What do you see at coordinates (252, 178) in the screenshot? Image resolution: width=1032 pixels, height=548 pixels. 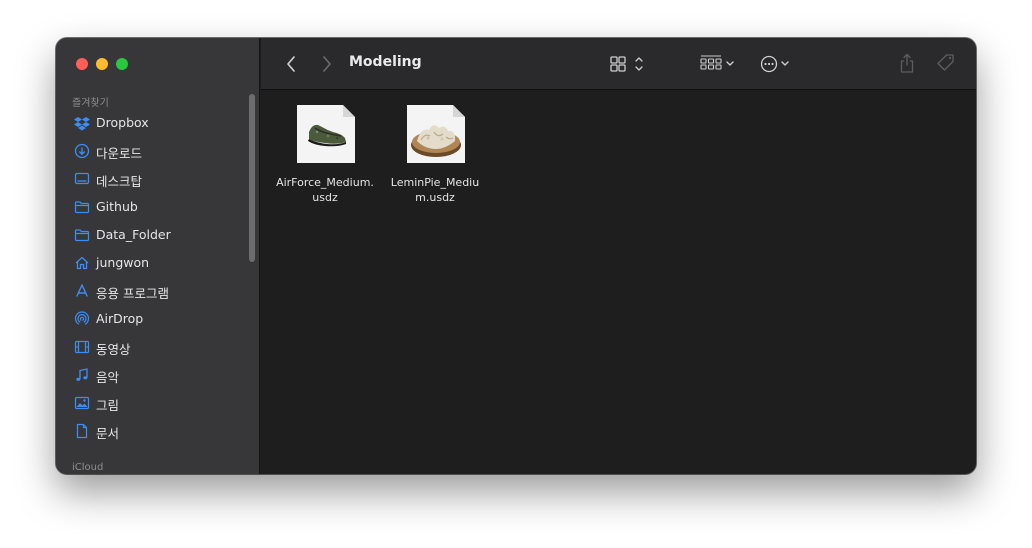 I see `sidebar-scrollbar` at bounding box center [252, 178].